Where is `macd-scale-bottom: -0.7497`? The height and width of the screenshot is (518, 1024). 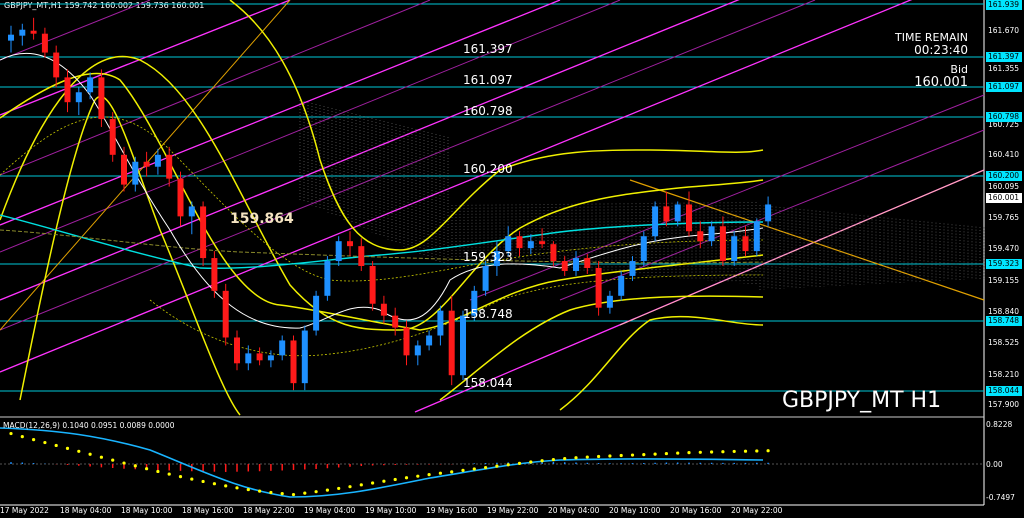 macd-scale-bottom: -0.7497 is located at coordinates (1000, 497).